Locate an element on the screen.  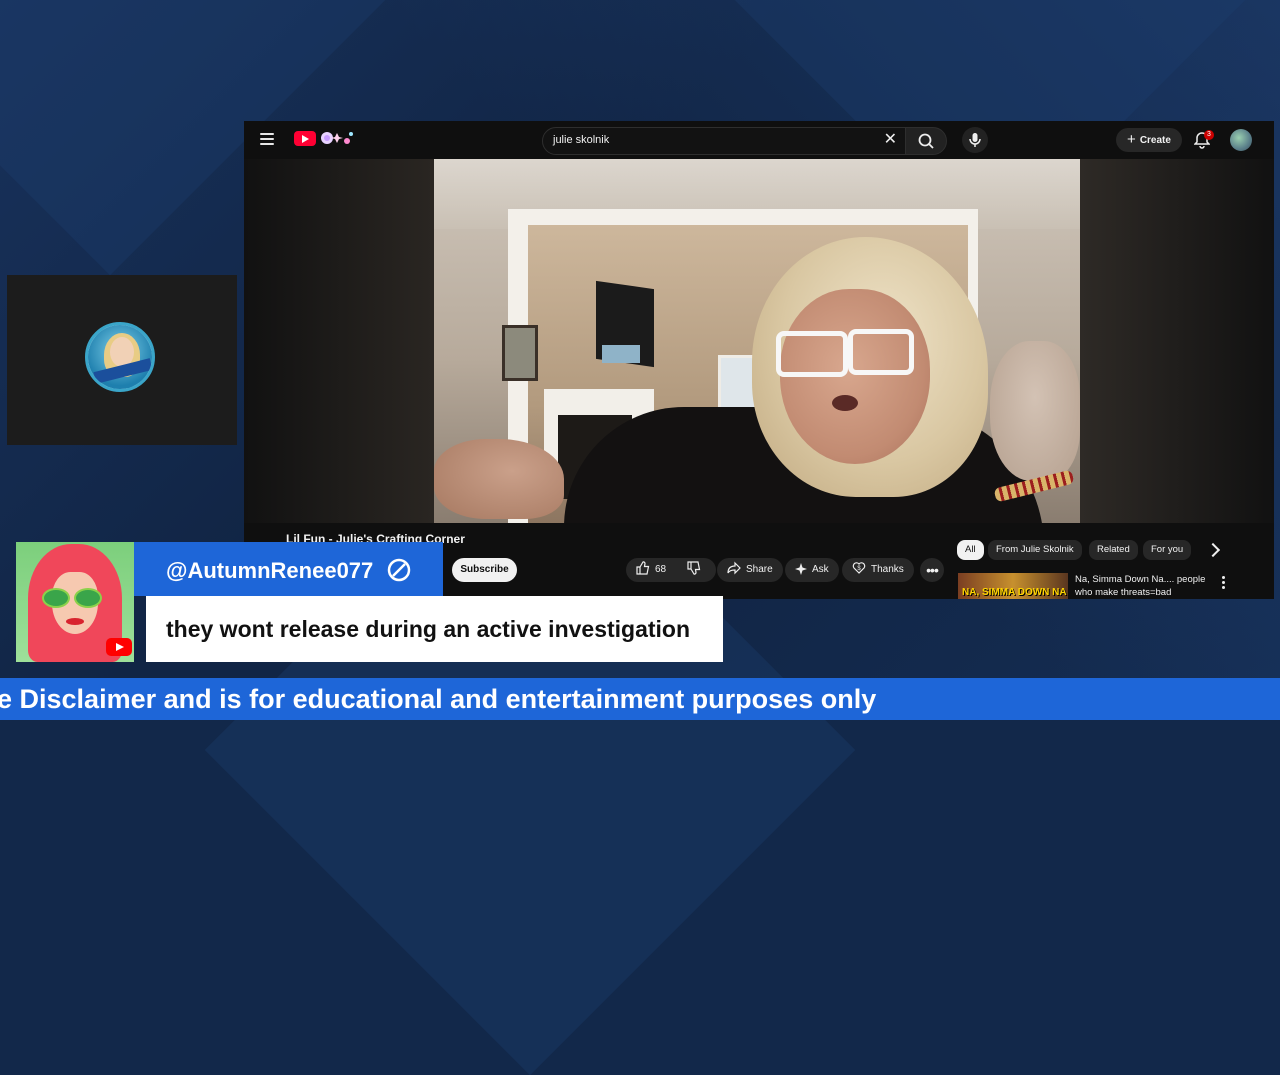
plus-icon: + is located at coordinates (1131, 139).